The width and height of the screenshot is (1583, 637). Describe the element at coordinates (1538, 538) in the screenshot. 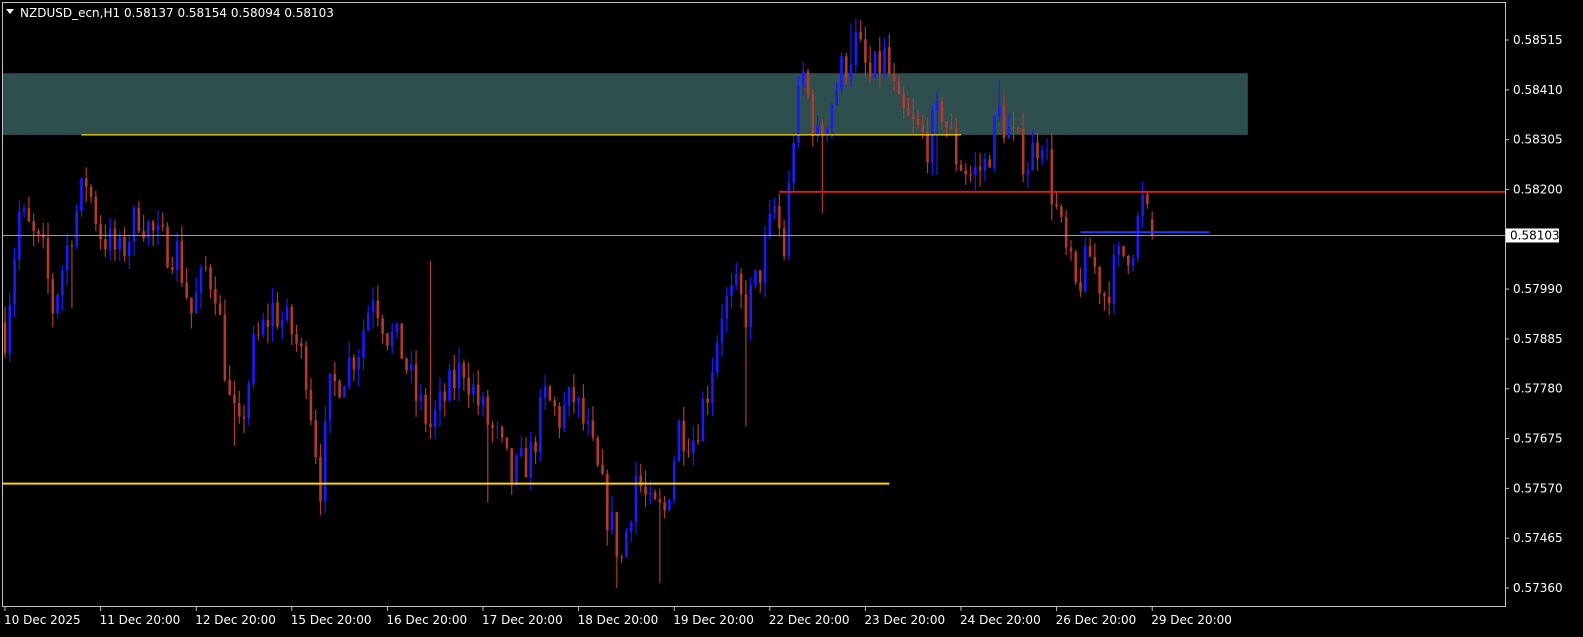

I see `y-tick-label: 0.57465` at that location.